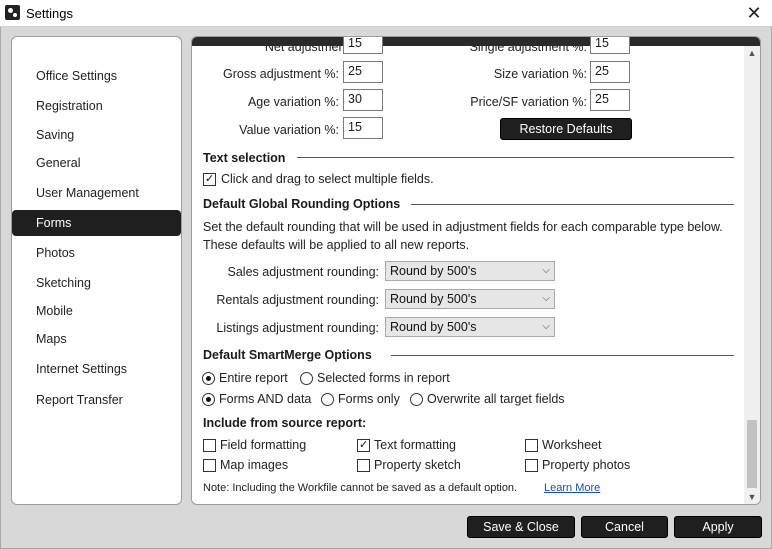  I want to click on learn-more-link: Learn More, so click(572, 488).